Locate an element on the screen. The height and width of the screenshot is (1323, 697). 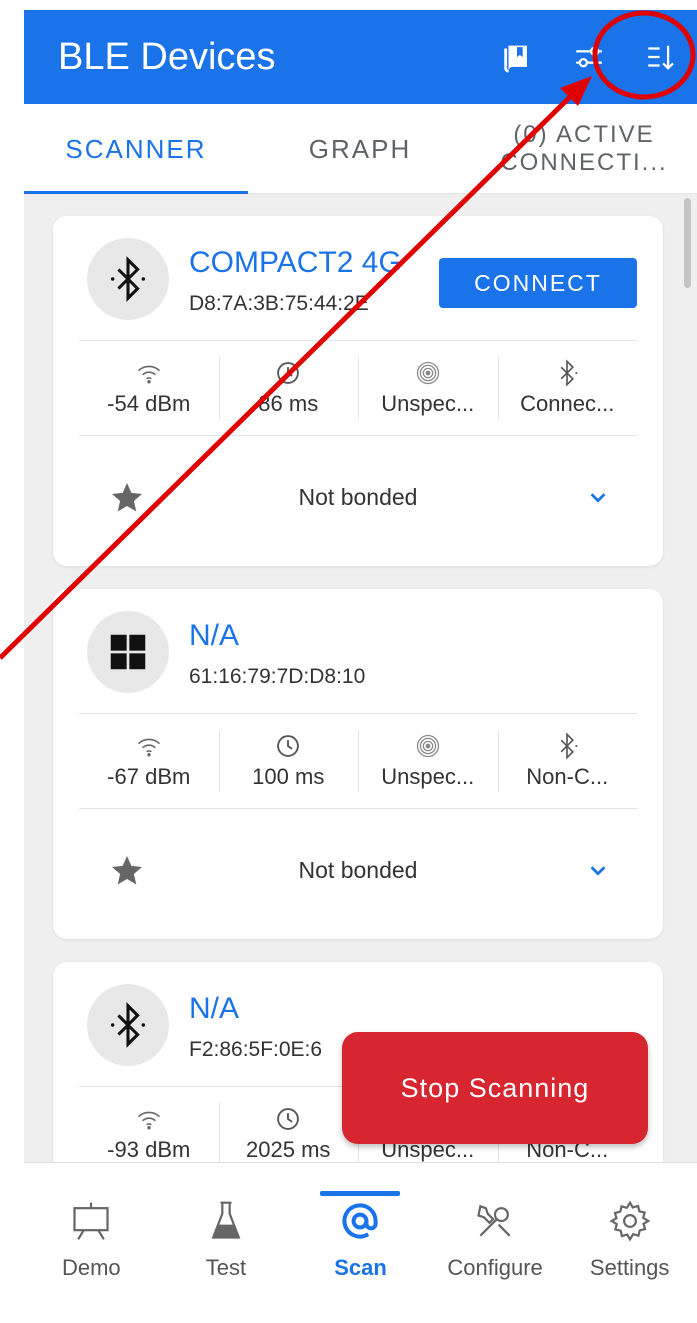
device-address: 61:16:79:7D:D8:10 is located at coordinates (277, 676).